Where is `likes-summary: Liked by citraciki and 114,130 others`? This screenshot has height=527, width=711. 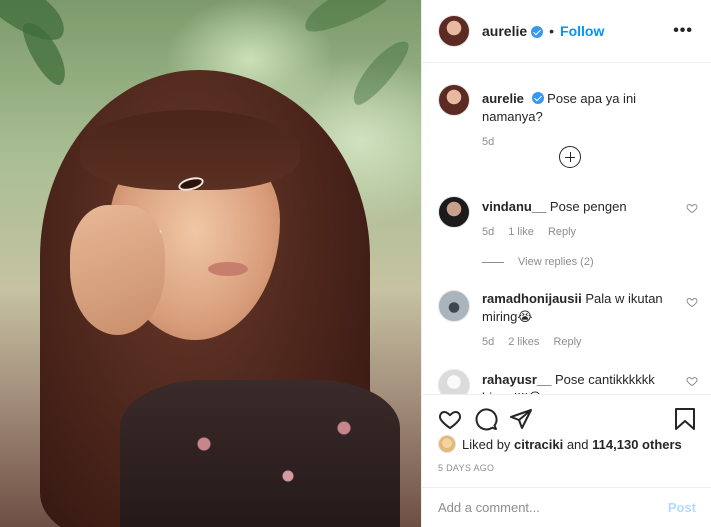
likes-summary: Liked by citraciki and 114,130 others is located at coordinates (560, 444).